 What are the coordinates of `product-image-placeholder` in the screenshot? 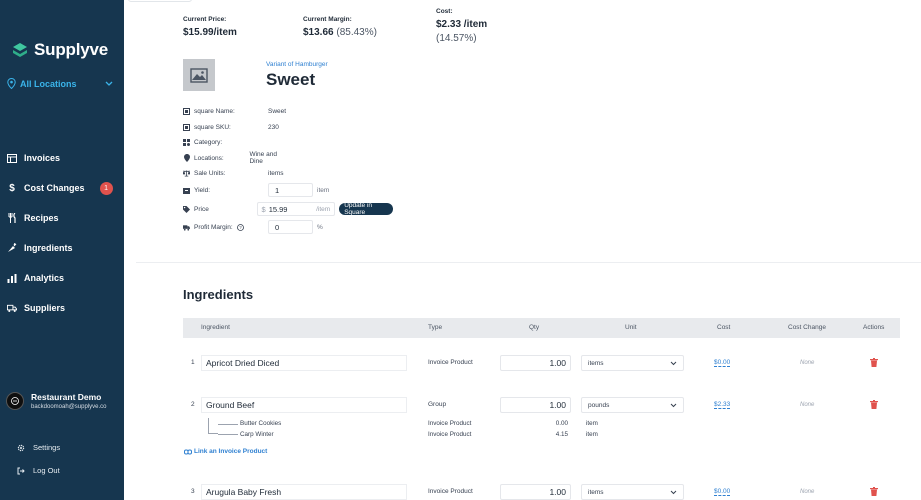 It's located at (199, 75).